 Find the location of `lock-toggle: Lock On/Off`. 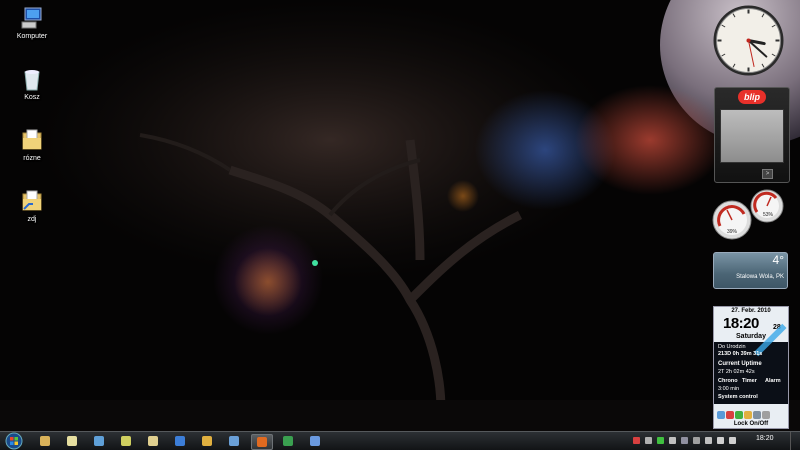

lock-toggle: Lock On/Off is located at coordinates (751, 424).